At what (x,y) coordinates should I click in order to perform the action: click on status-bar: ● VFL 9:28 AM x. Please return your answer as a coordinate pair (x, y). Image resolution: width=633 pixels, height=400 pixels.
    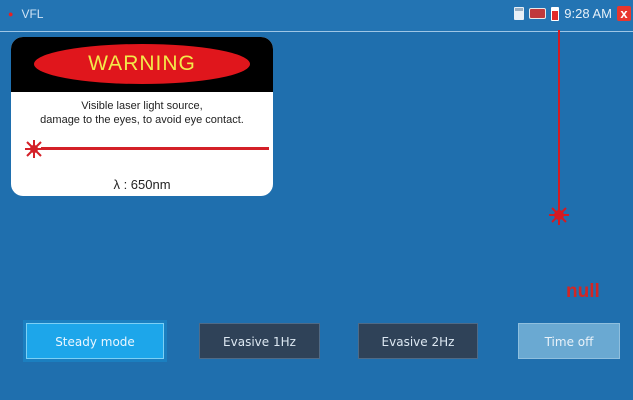
    Looking at the image, I should click on (316, 16).